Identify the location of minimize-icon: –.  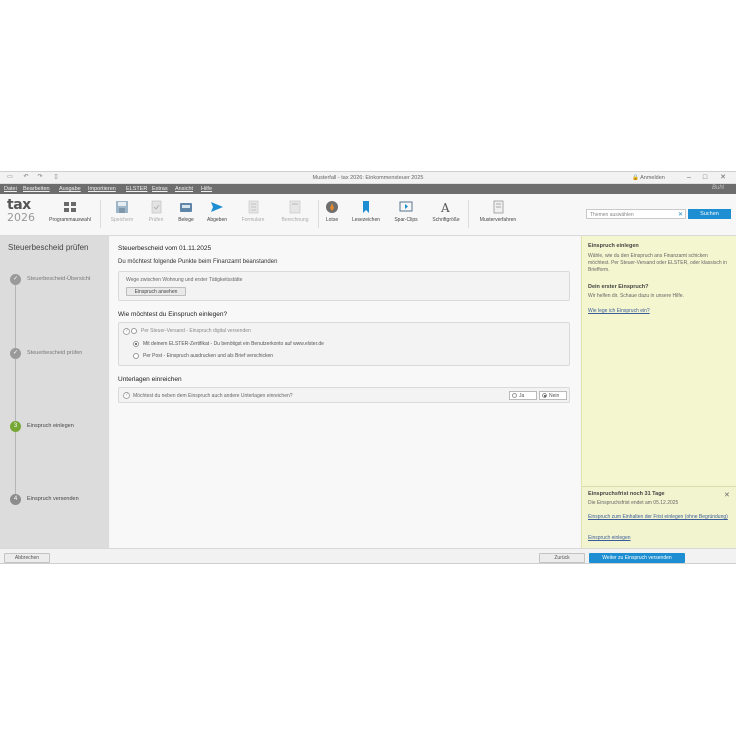
(689, 178).